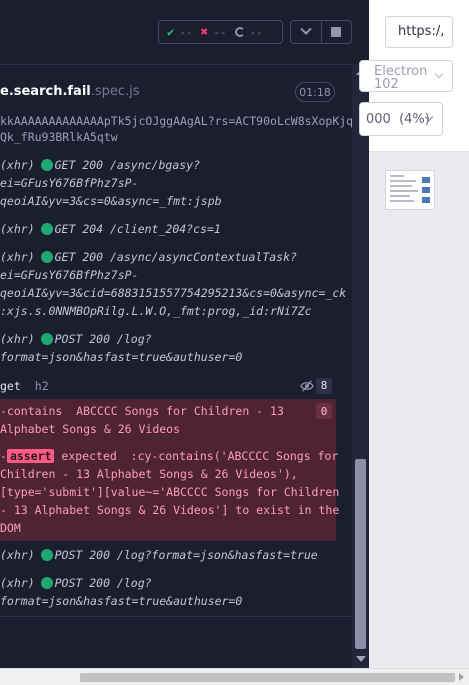 The height and width of the screenshot is (685, 469). I want to click on scroll-down-arrow, so click(361, 659).